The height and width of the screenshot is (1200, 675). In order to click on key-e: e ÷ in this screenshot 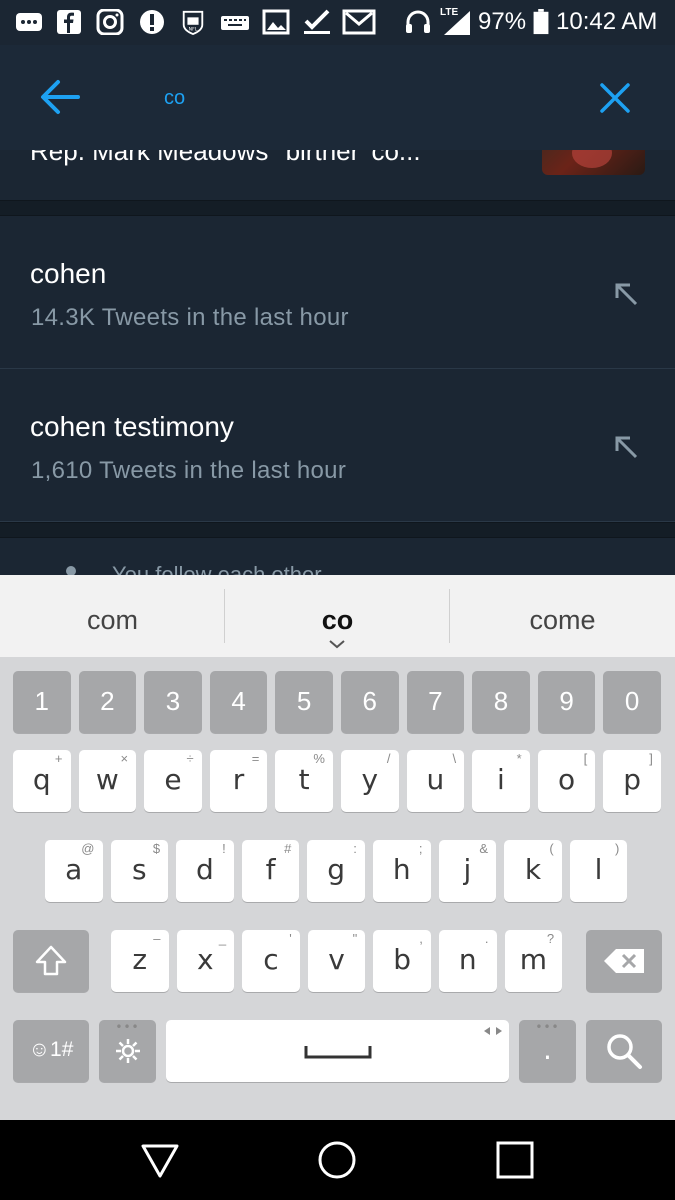, I will do `click(173, 781)`.